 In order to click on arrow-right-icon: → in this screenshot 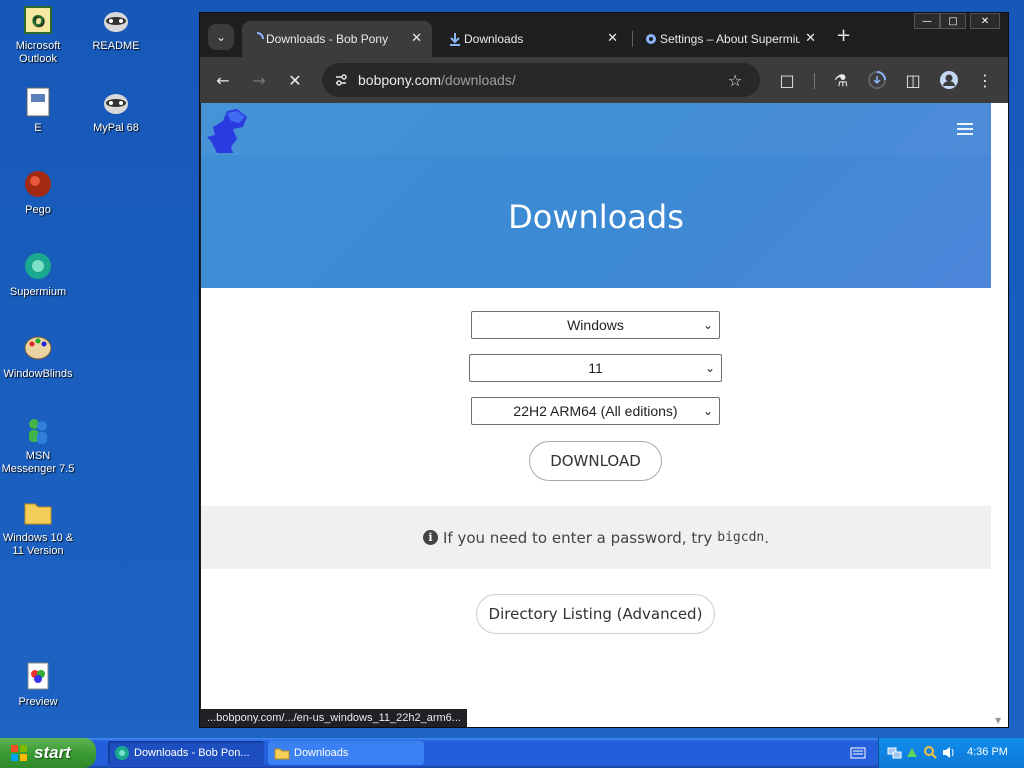, I will do `click(259, 80)`.